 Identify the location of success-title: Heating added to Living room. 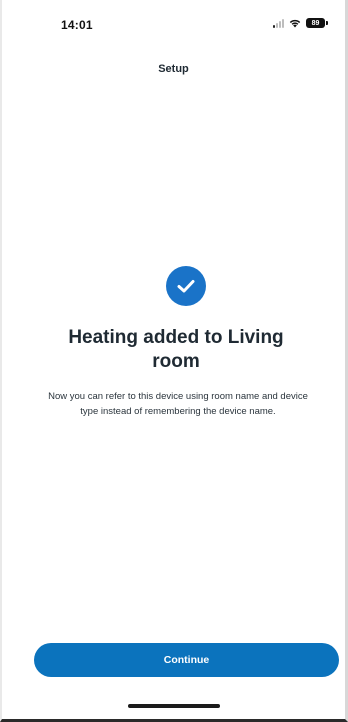
(176, 349).